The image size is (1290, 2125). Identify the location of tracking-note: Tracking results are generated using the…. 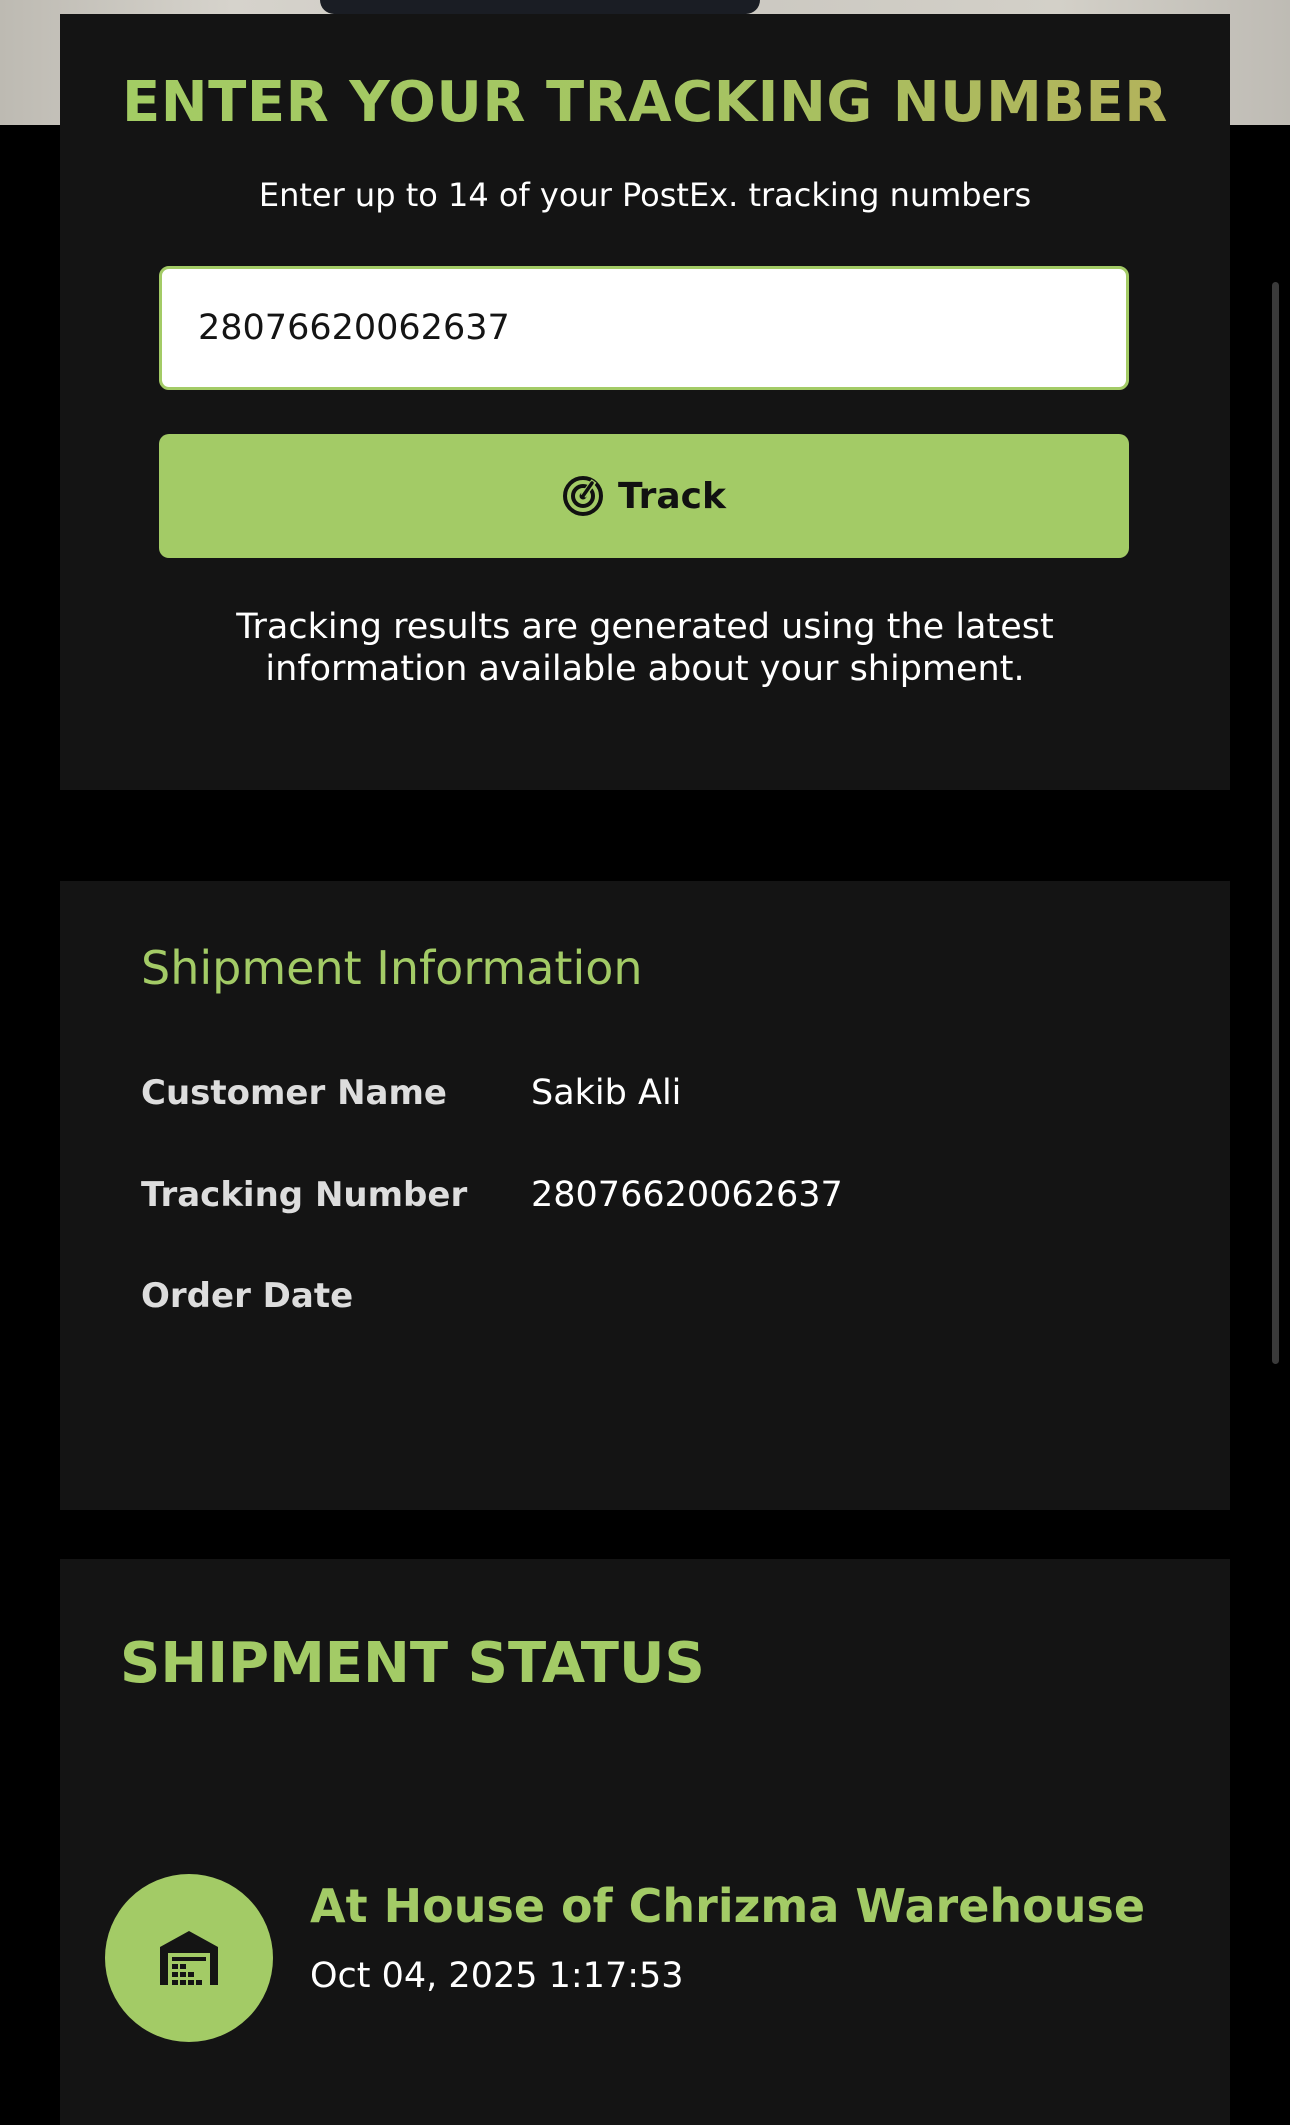
(645, 648).